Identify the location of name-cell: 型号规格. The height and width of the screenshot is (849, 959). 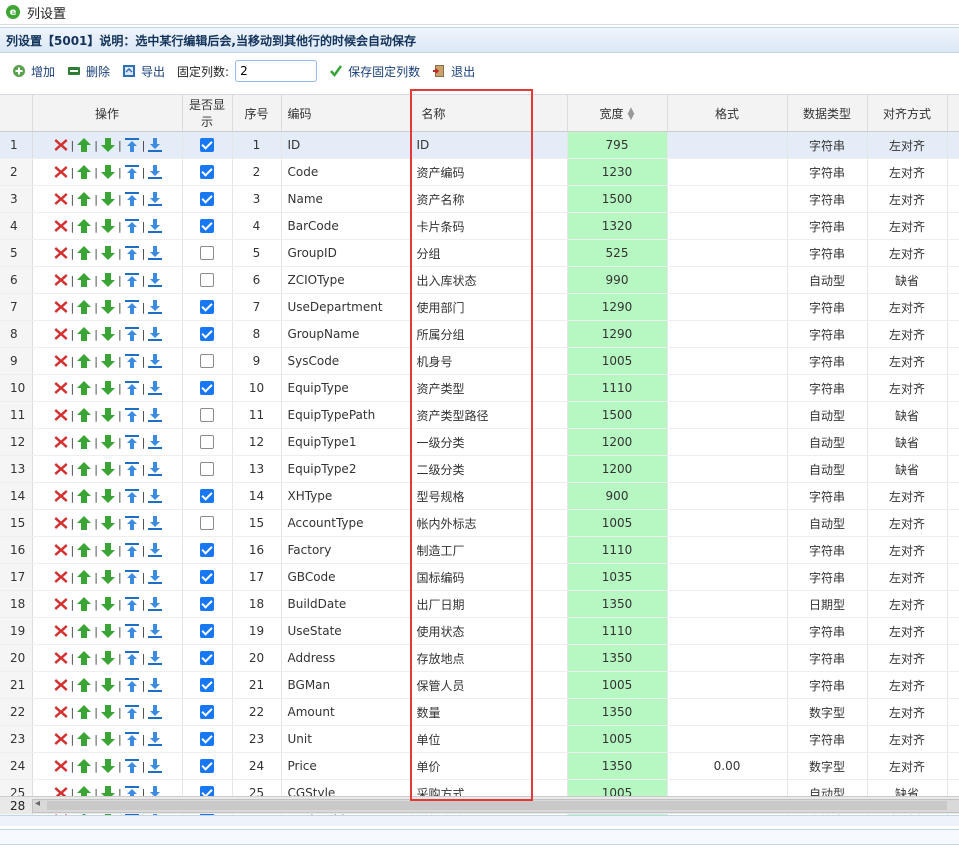
(489, 496).